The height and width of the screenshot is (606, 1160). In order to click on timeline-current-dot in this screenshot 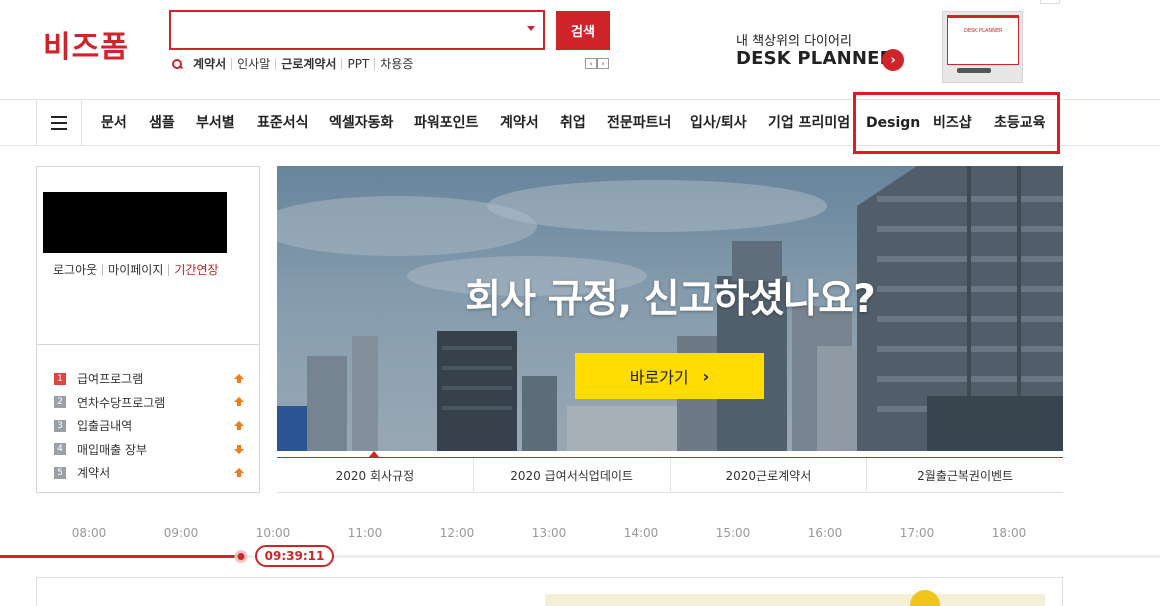, I will do `click(241, 556)`.